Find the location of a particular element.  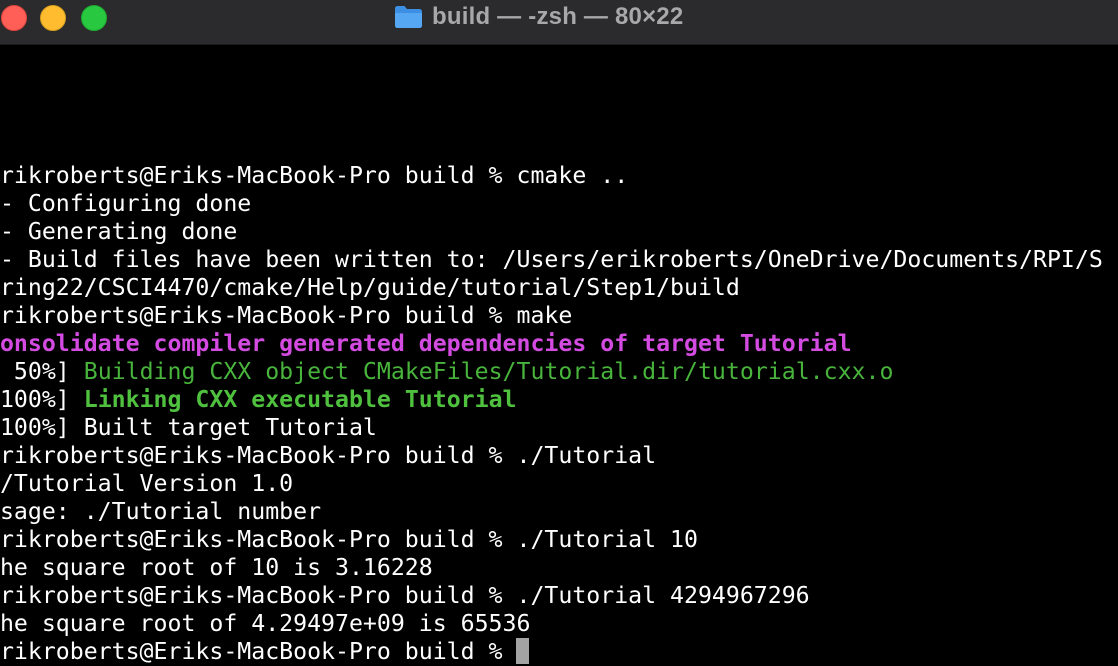

progress-prefix: [100%] is located at coordinates (35, 399).